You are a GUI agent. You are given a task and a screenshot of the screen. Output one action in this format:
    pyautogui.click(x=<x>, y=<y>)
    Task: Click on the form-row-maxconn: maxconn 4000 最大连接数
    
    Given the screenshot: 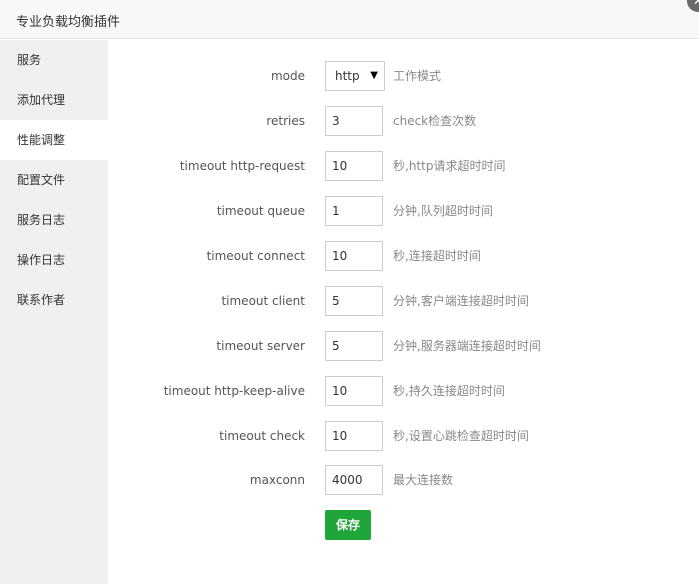 What is the action you would take?
    pyautogui.click(x=403, y=480)
    